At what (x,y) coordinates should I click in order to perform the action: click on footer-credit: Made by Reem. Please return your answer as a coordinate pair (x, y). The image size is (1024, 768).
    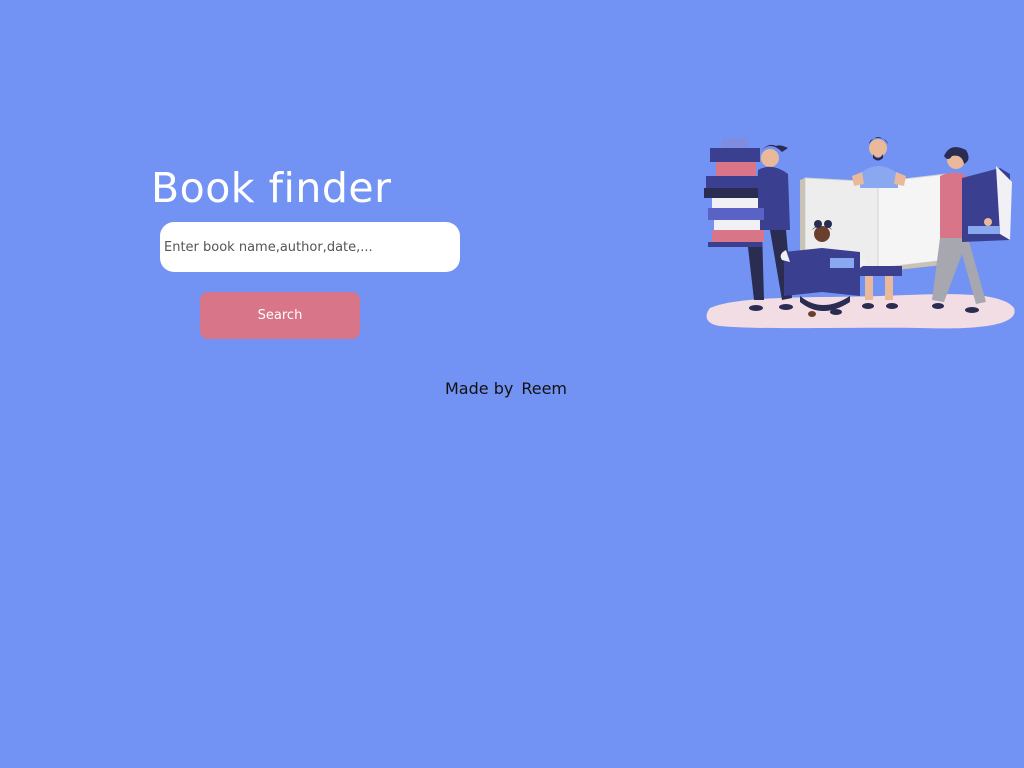
    Looking at the image, I should click on (506, 388).